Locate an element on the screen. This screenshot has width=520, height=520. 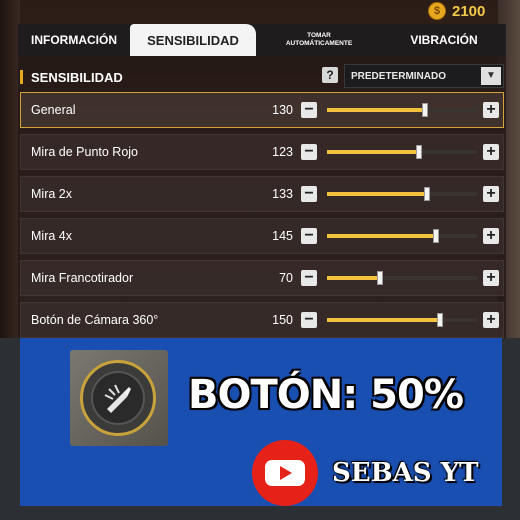
sensitivity-label: Mira de Punto Rojo is located at coordinates (85, 152).